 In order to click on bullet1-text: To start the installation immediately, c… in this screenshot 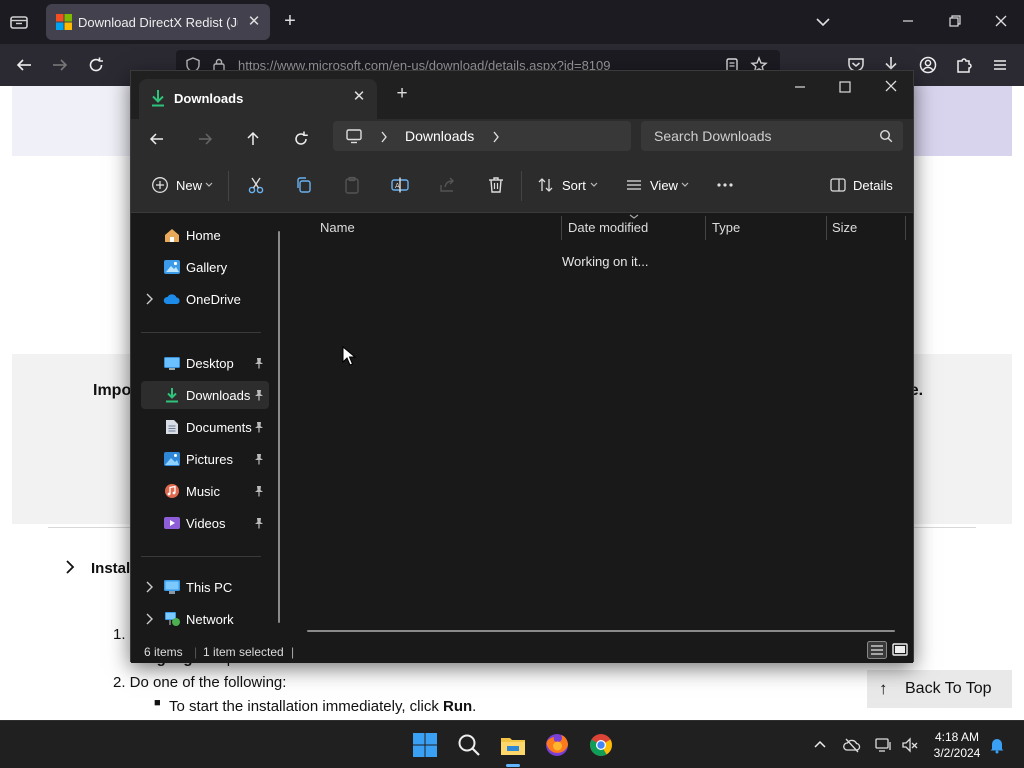, I will do `click(322, 706)`.